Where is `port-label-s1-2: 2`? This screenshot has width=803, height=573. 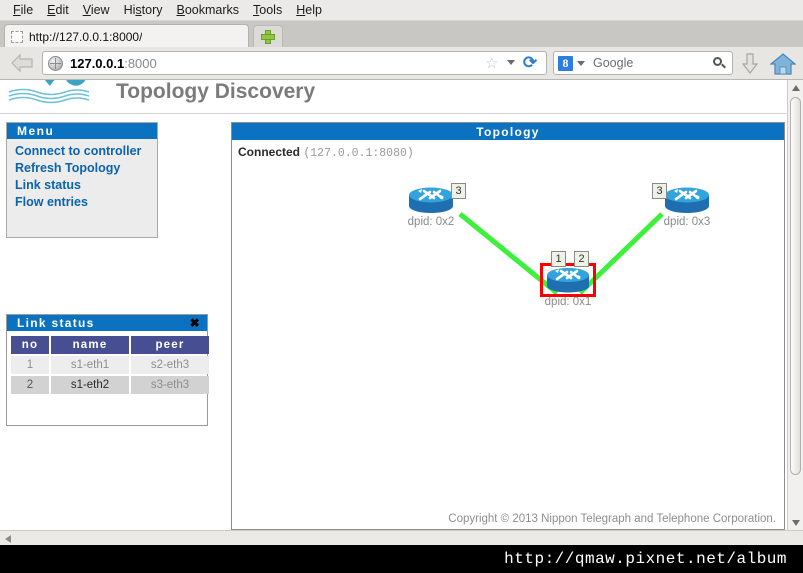 port-label-s1-2: 2 is located at coordinates (581, 259).